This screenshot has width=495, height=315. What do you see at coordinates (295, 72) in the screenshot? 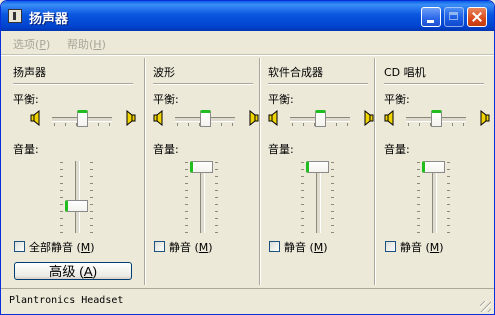
I see `channel-title: 软件合成器` at bounding box center [295, 72].